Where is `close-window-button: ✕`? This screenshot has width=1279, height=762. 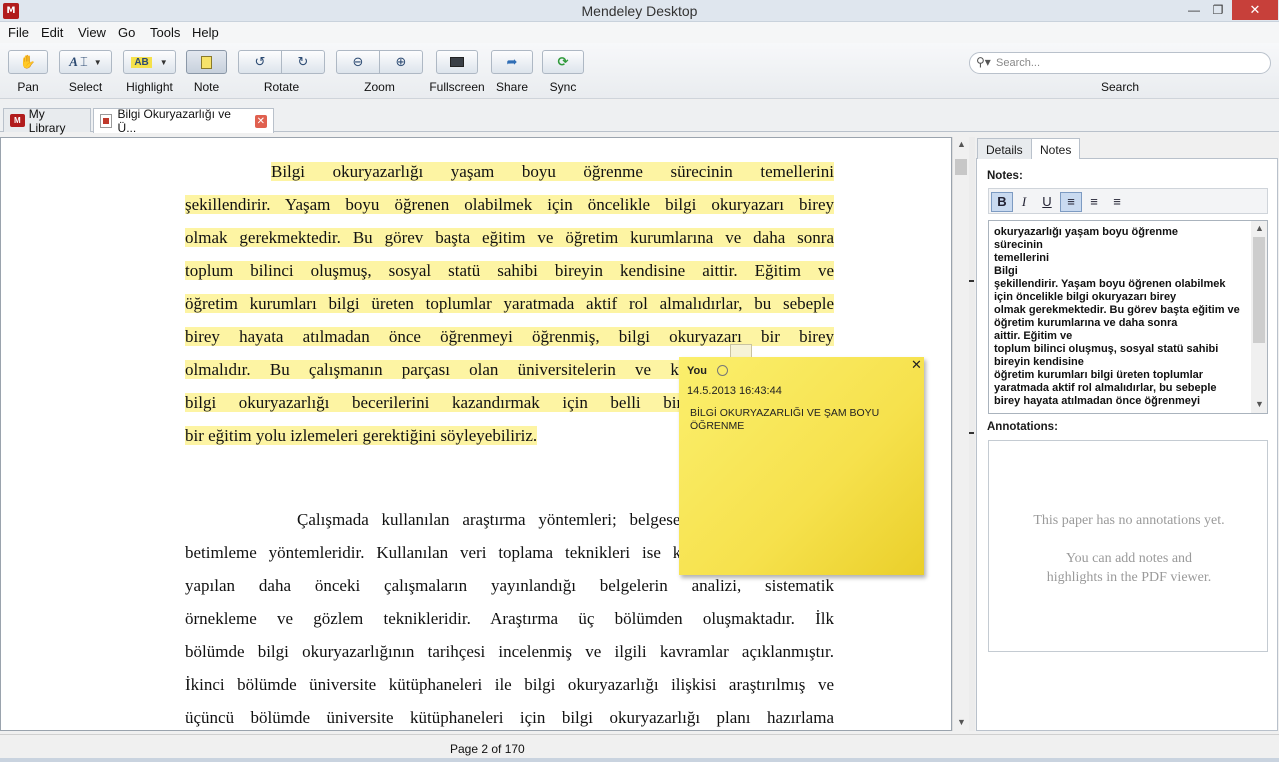
close-window-button: ✕ is located at coordinates (1255, 10).